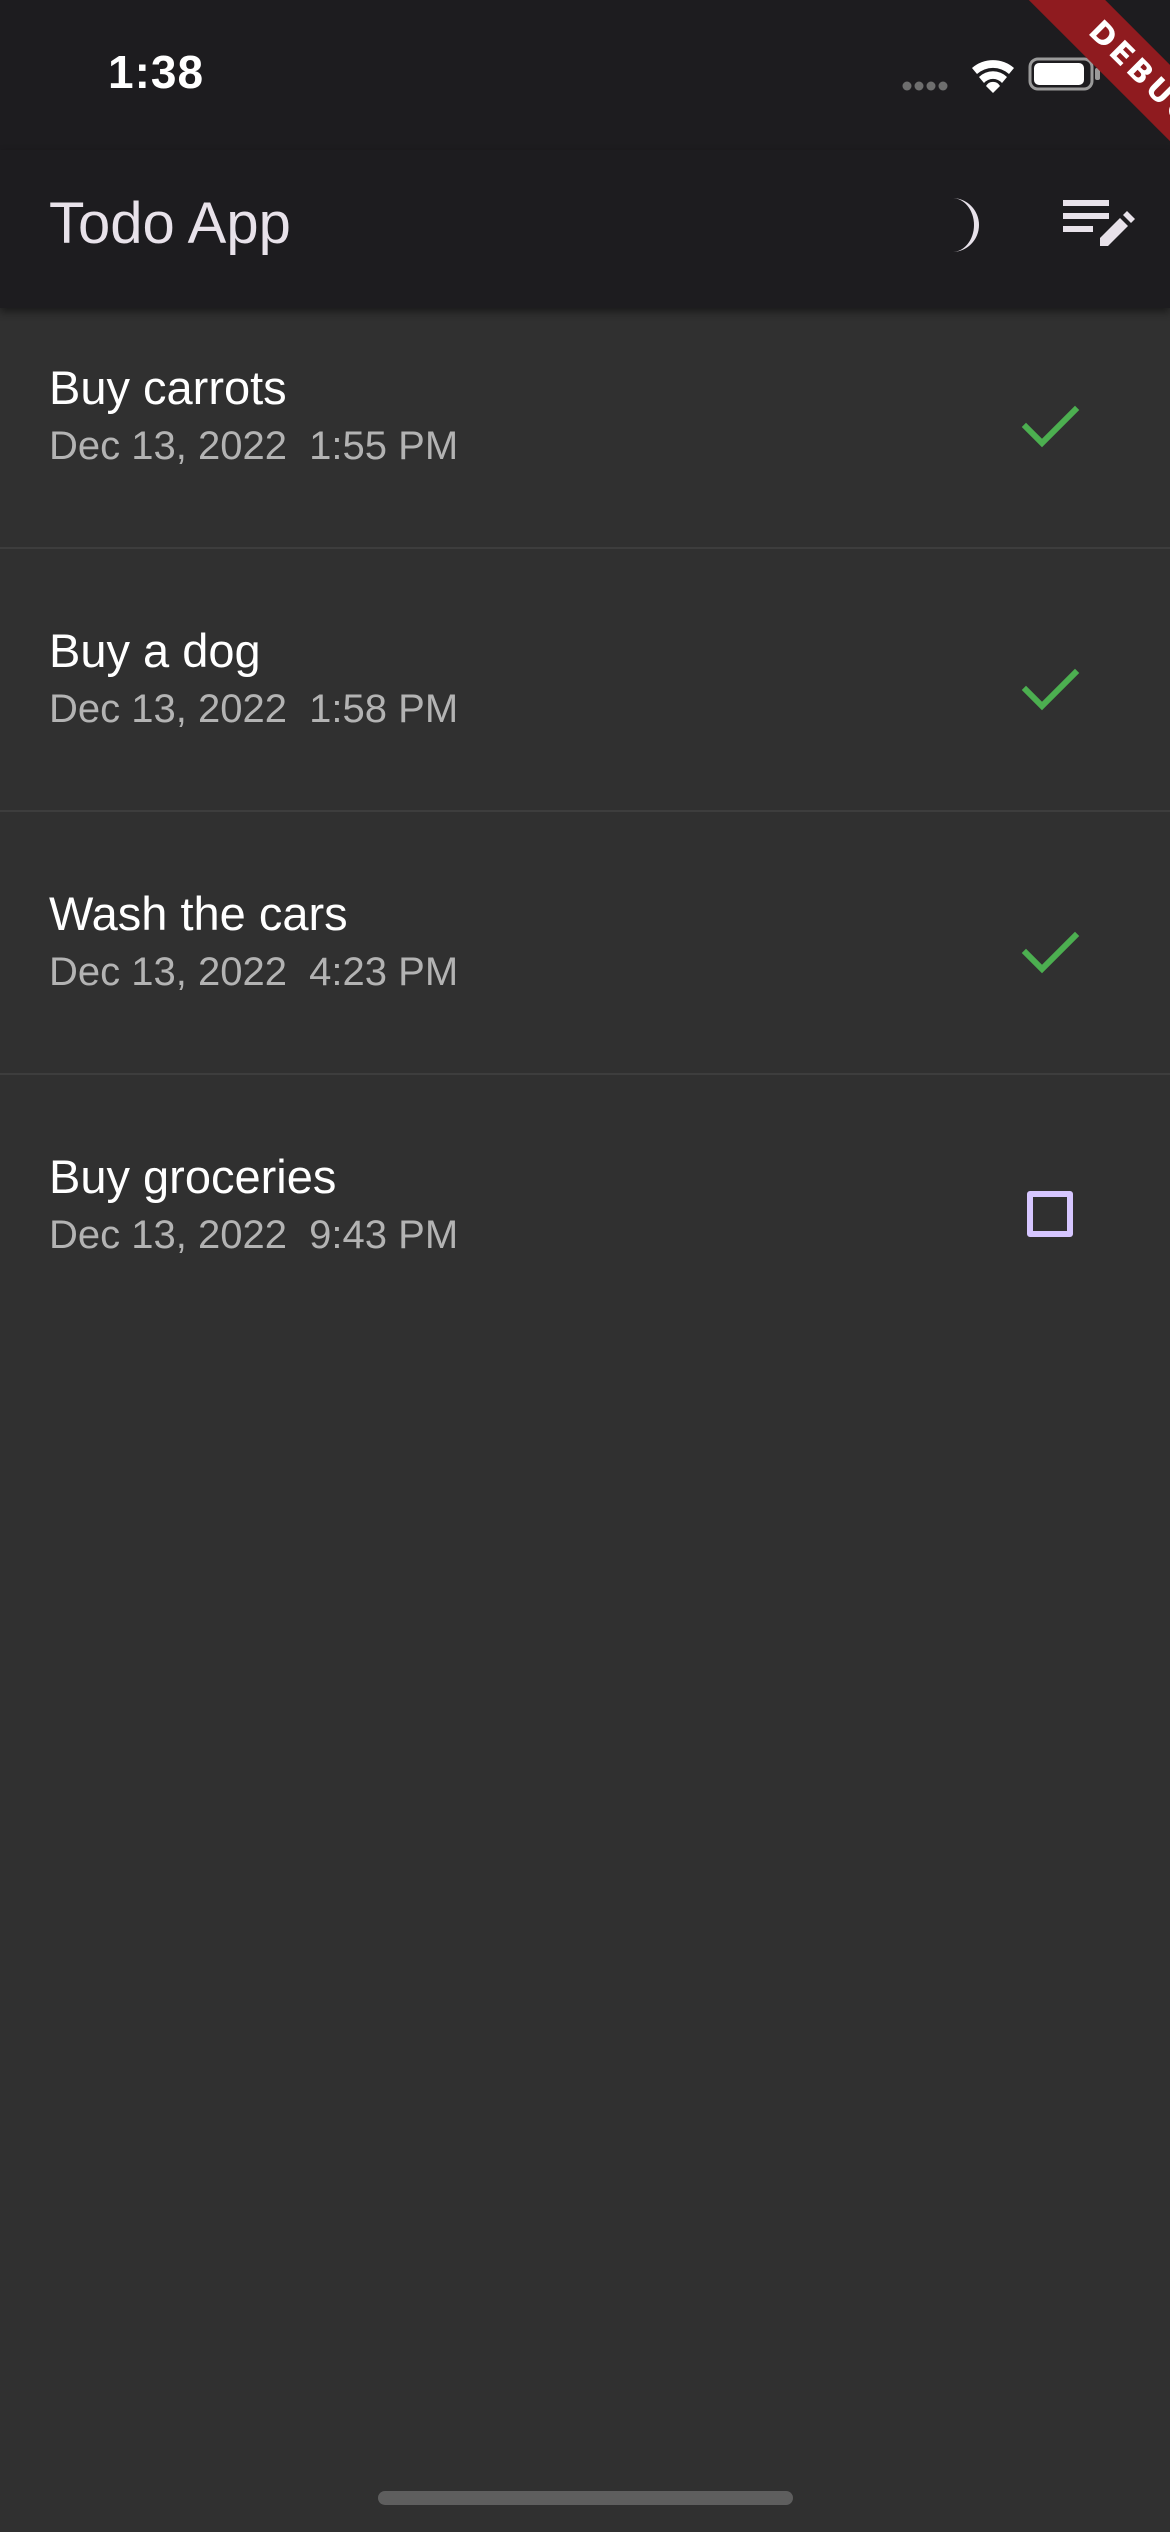 Image resolution: width=1170 pixels, height=2532 pixels. What do you see at coordinates (993, 76) in the screenshot?
I see `wifi-icon` at bounding box center [993, 76].